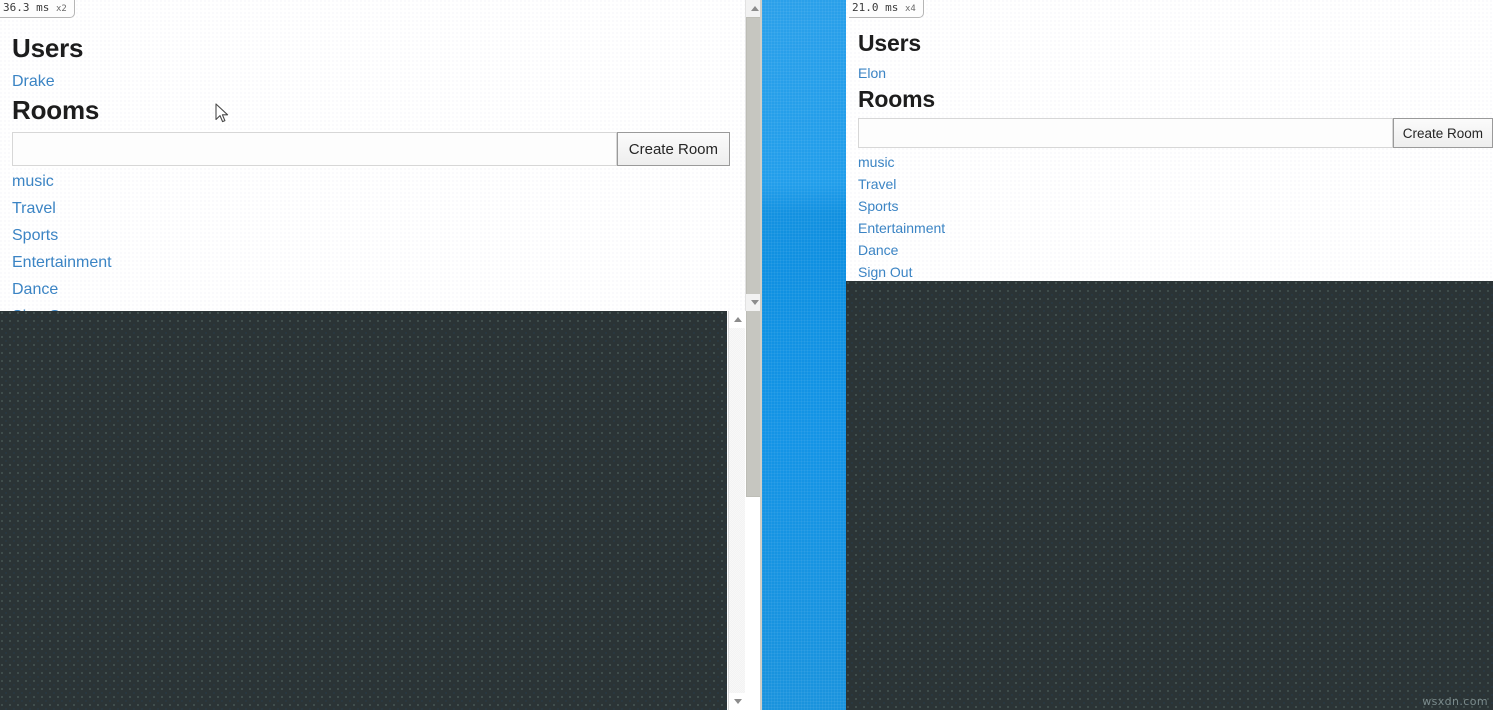 The height and width of the screenshot is (710, 1493). I want to click on right-room-link-dance: Dance, so click(901, 250).